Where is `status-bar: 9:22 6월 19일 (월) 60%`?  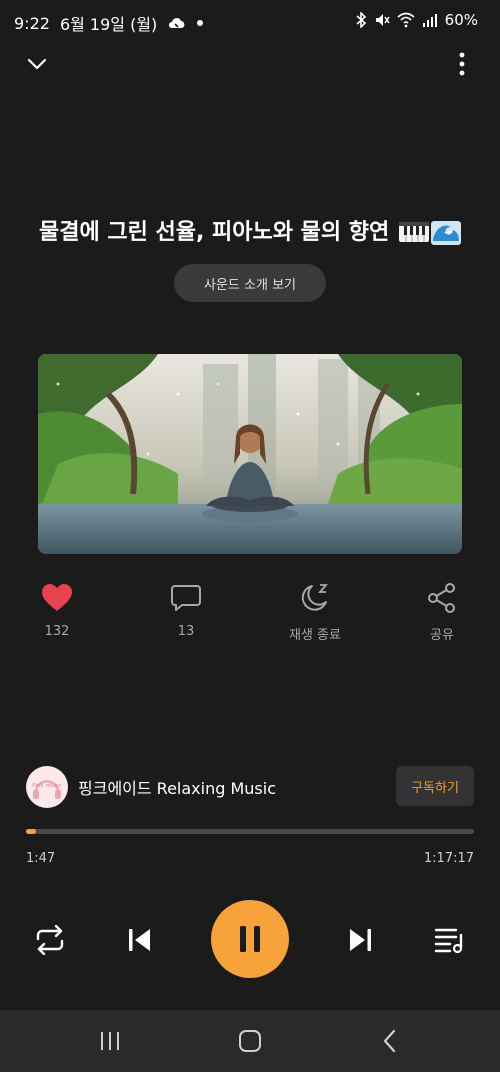 status-bar: 9:22 6월 19일 (월) 60% is located at coordinates (250, 22).